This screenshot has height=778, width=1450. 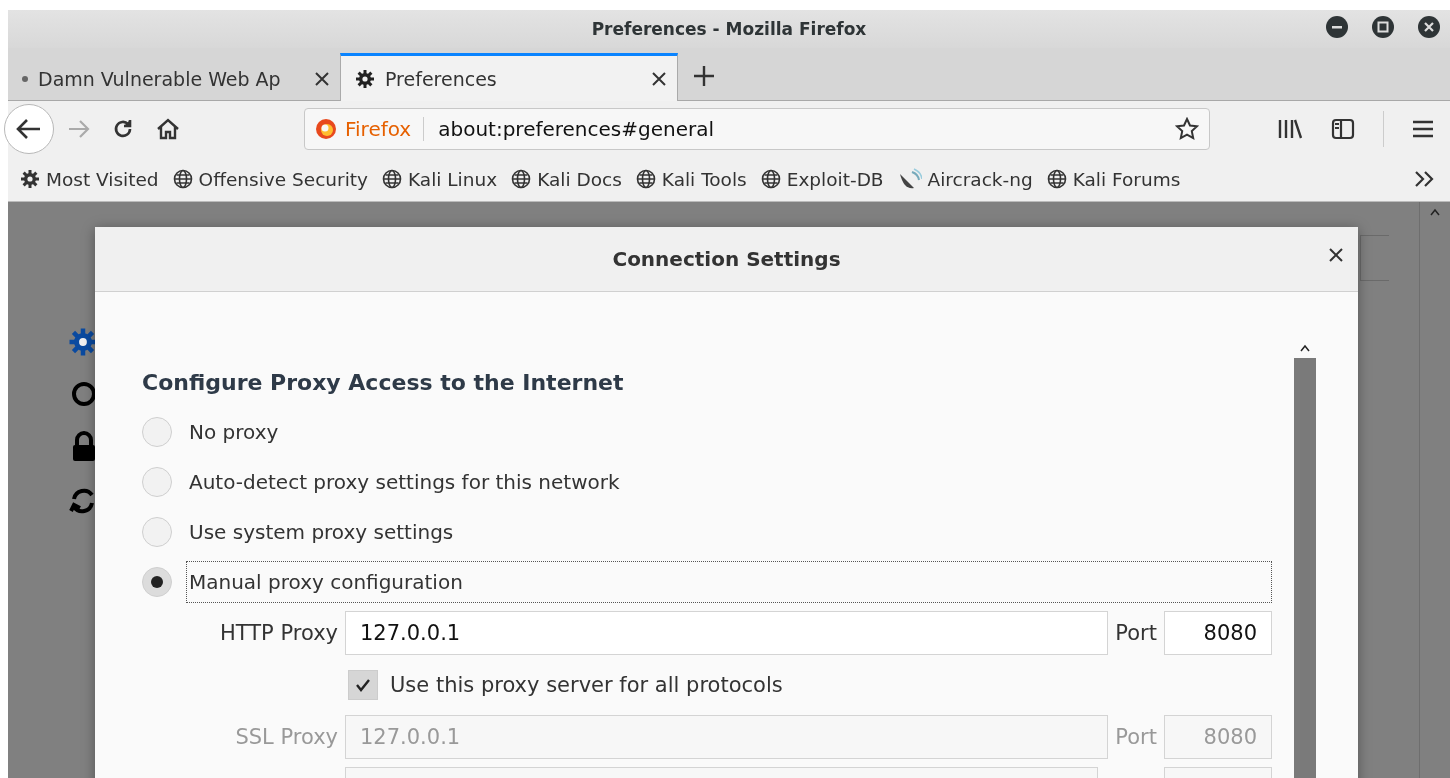 I want to click on back-button, so click(x=29, y=129).